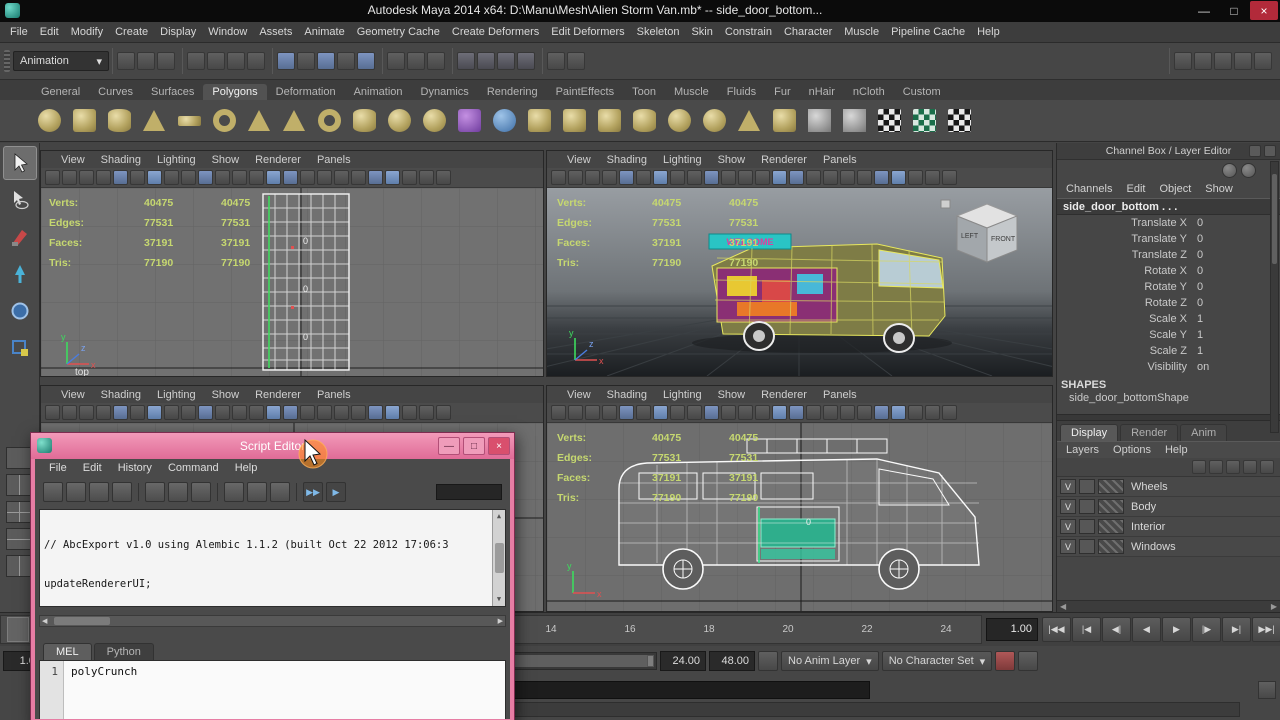 This screenshot has width=1280, height=720. I want to click on checker-map-icon, so click(889, 121).